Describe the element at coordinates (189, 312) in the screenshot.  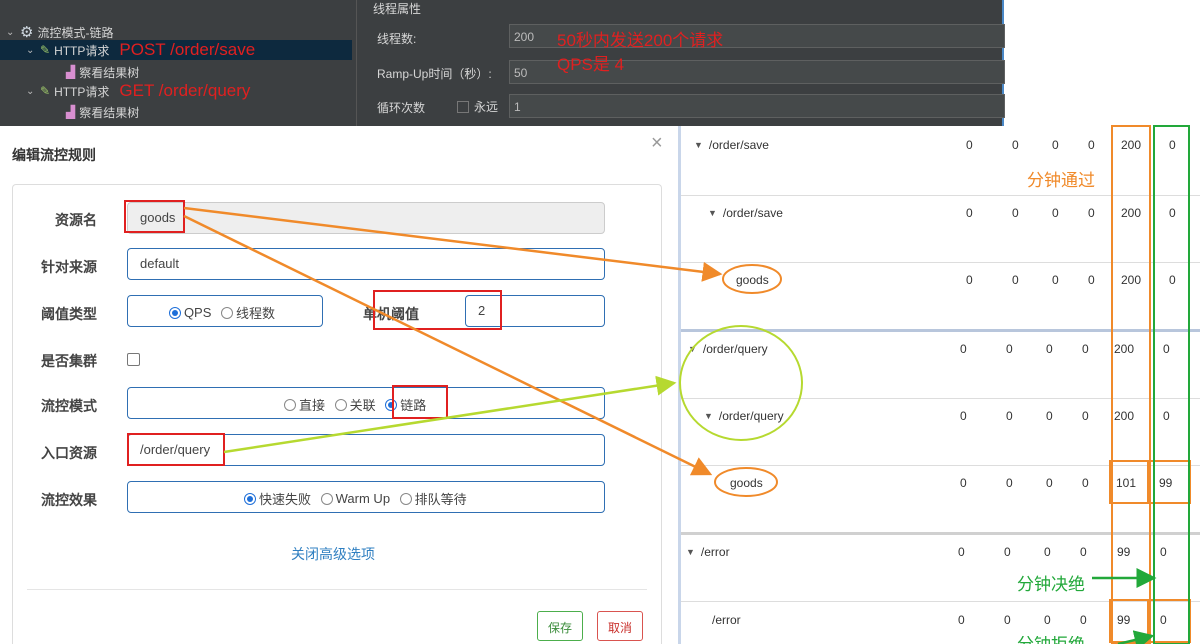
I see `radio-qps: QPS` at that location.